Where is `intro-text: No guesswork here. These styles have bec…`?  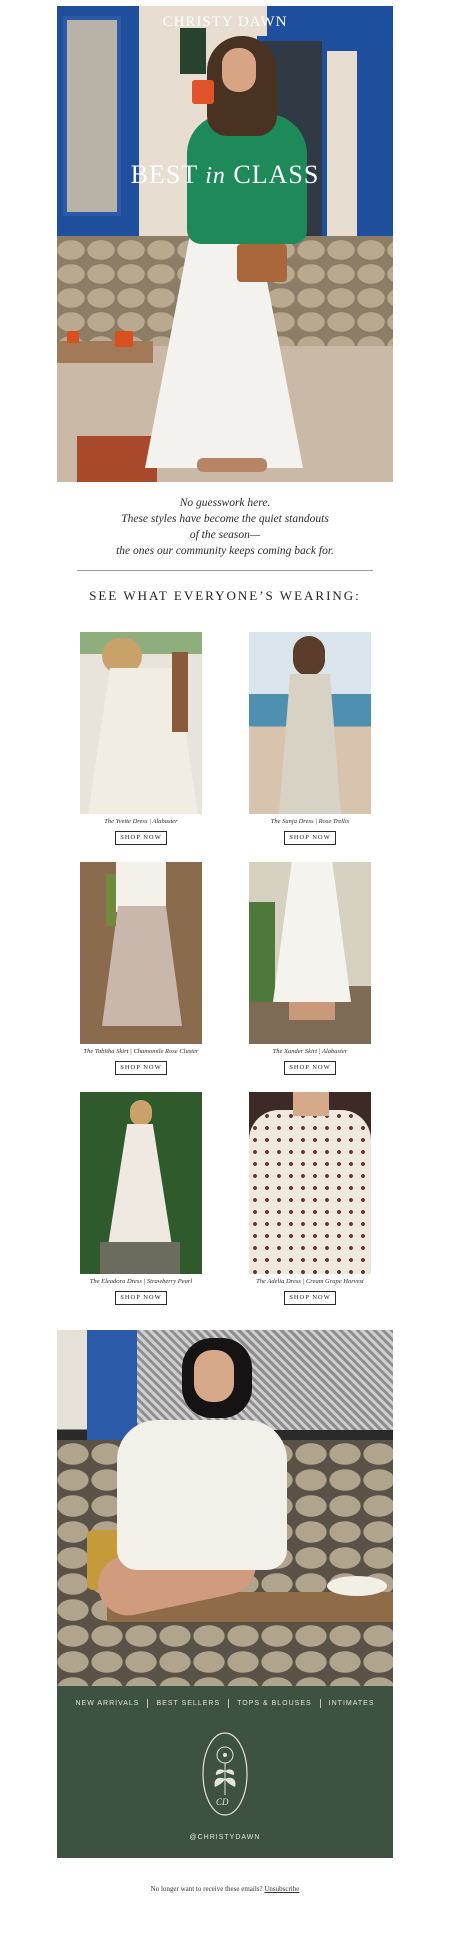
intro-text: No guesswork here. These styles have bec… is located at coordinates (225, 527).